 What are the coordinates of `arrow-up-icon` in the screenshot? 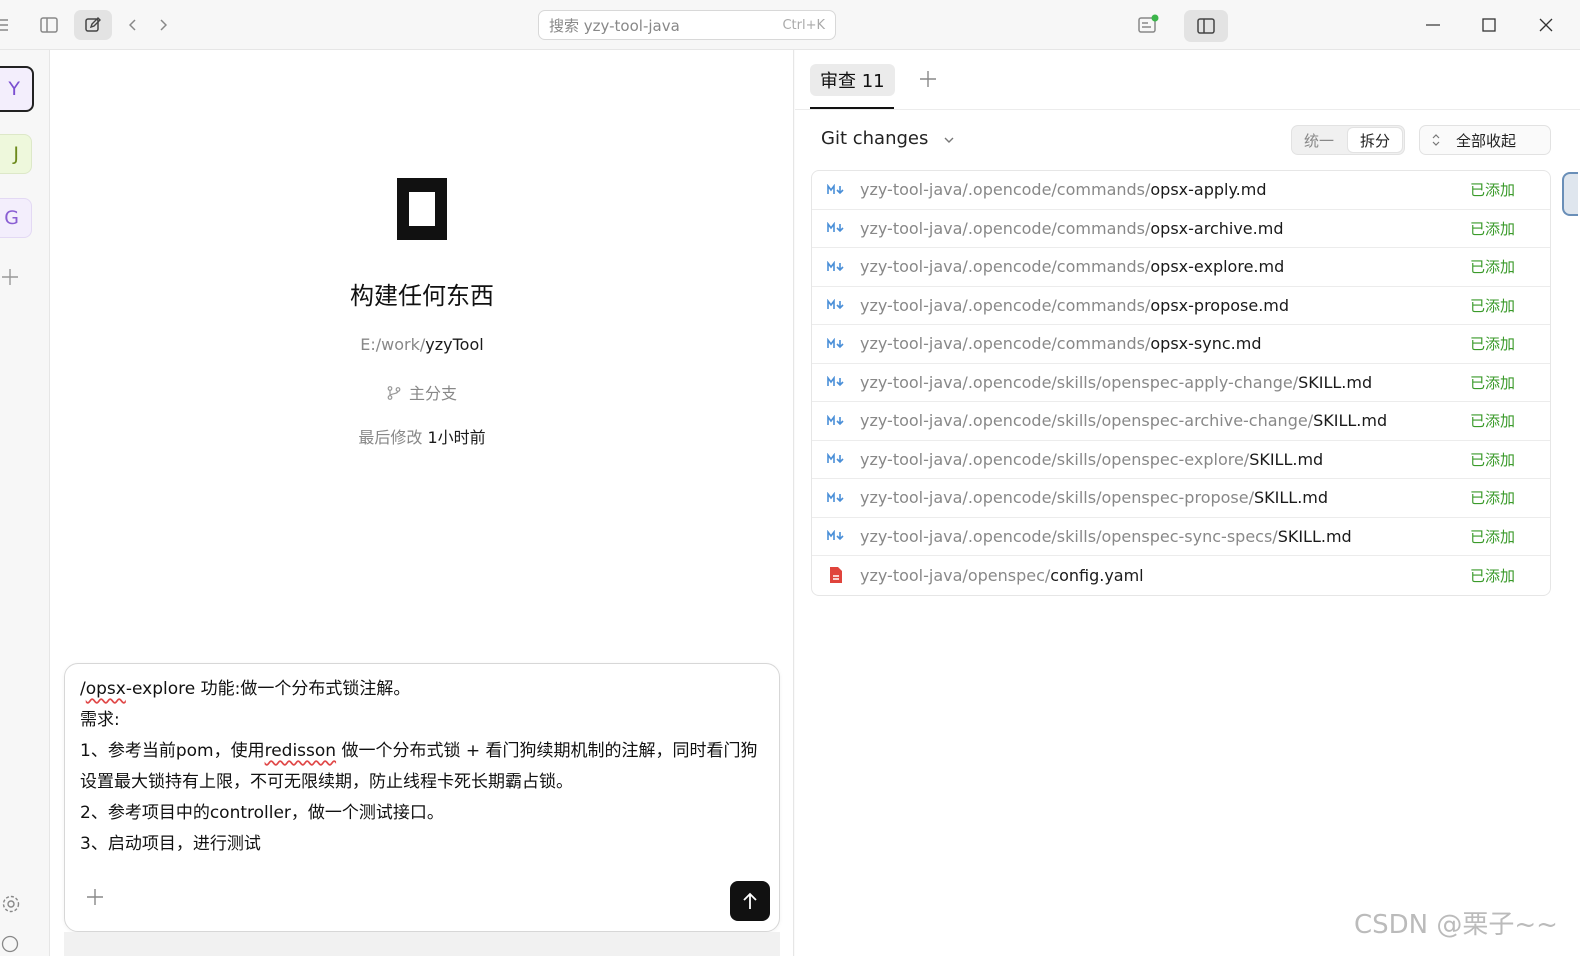 It's located at (750, 900).